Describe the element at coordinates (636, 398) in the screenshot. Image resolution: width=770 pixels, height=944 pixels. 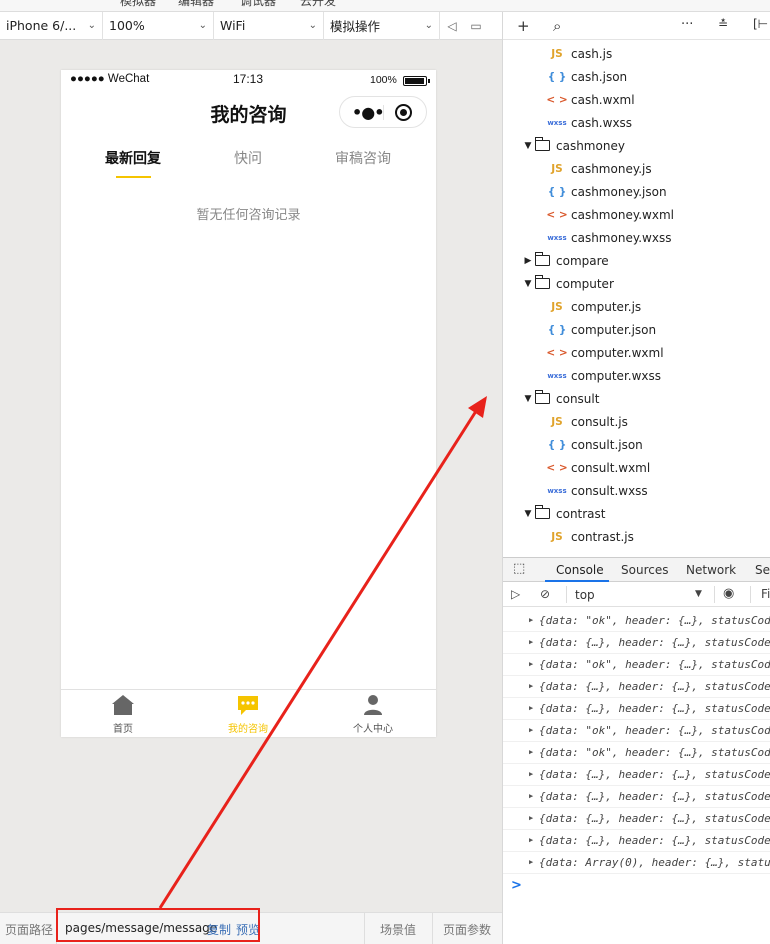
I see `tree-folder: ▼ consult` at that location.